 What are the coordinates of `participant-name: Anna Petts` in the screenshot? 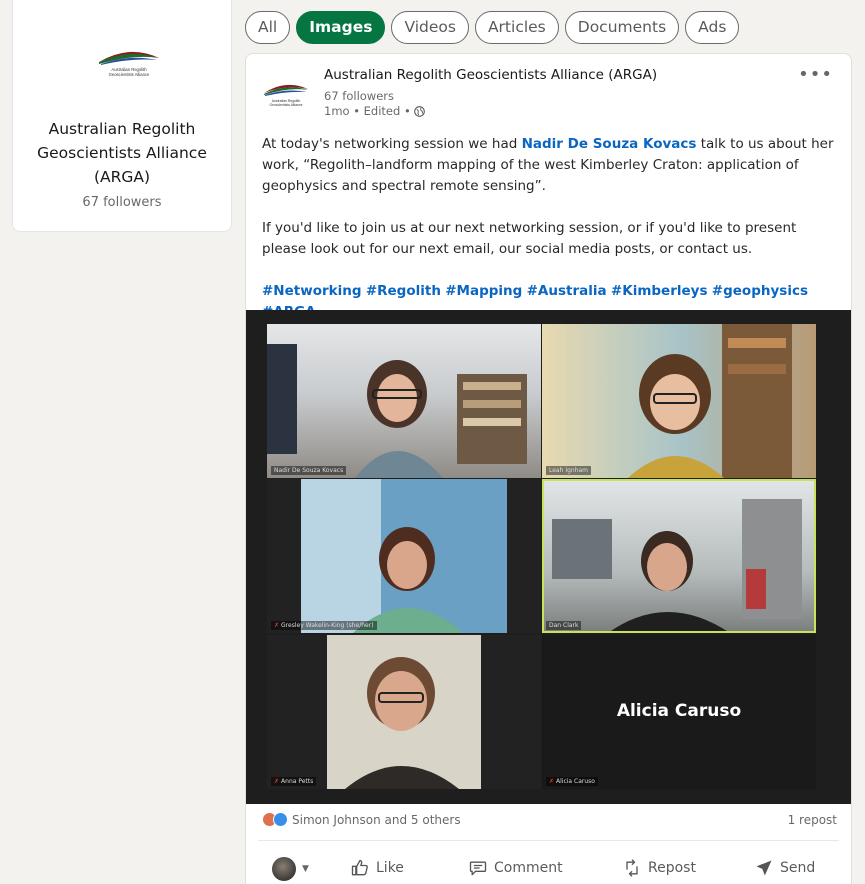 It's located at (297, 781).